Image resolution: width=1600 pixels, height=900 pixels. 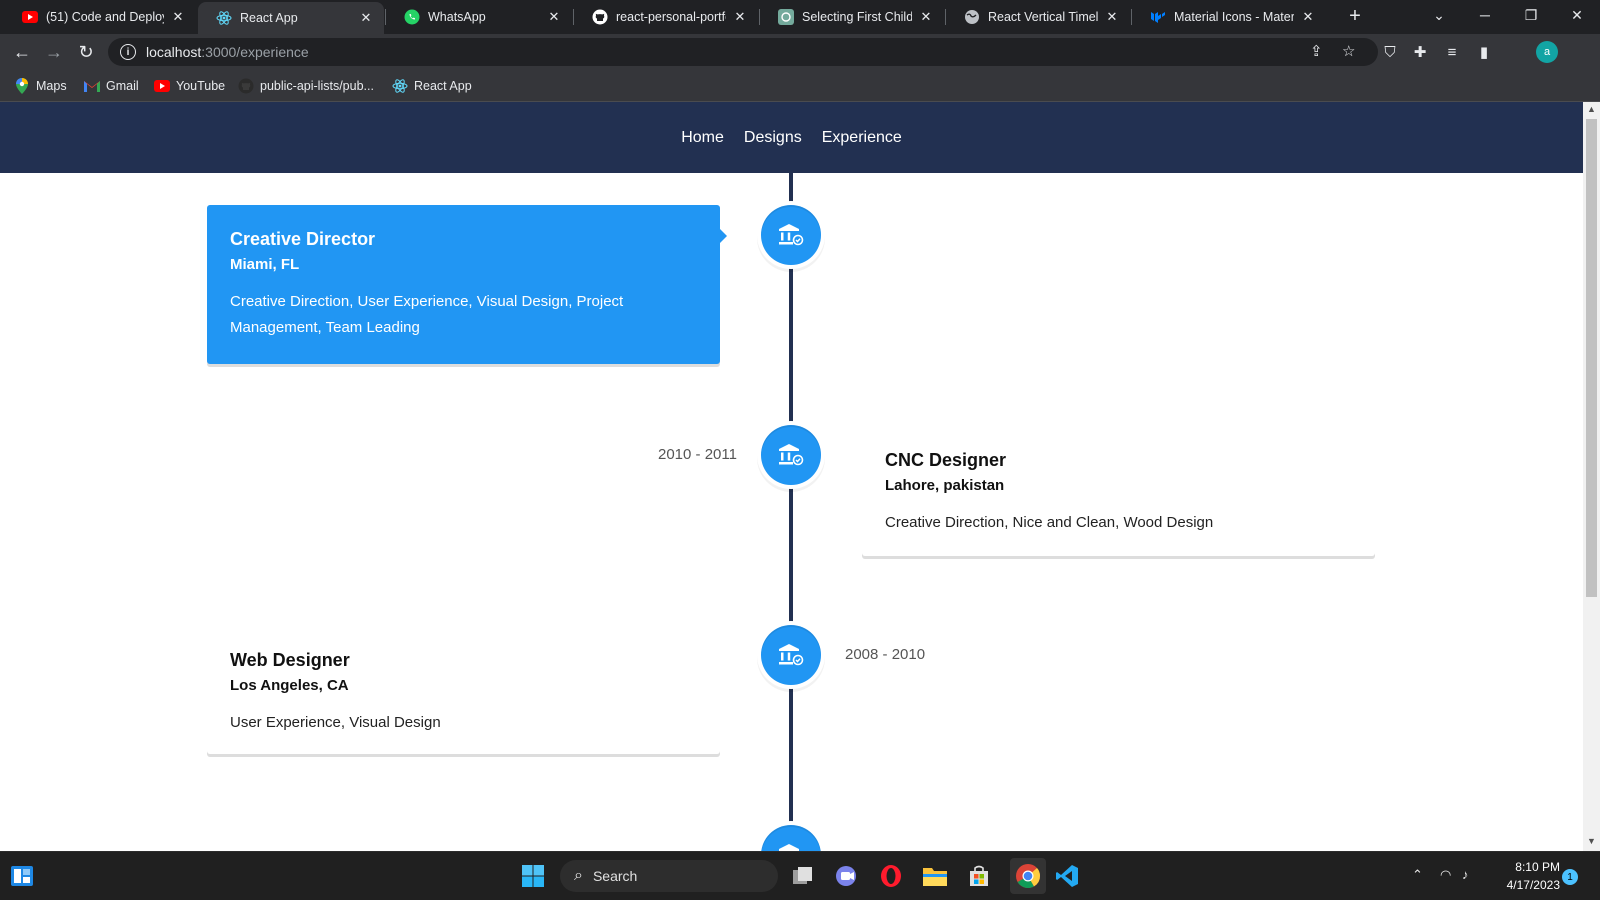 I want to click on nav-link-designs: Designs, so click(x=773, y=138).